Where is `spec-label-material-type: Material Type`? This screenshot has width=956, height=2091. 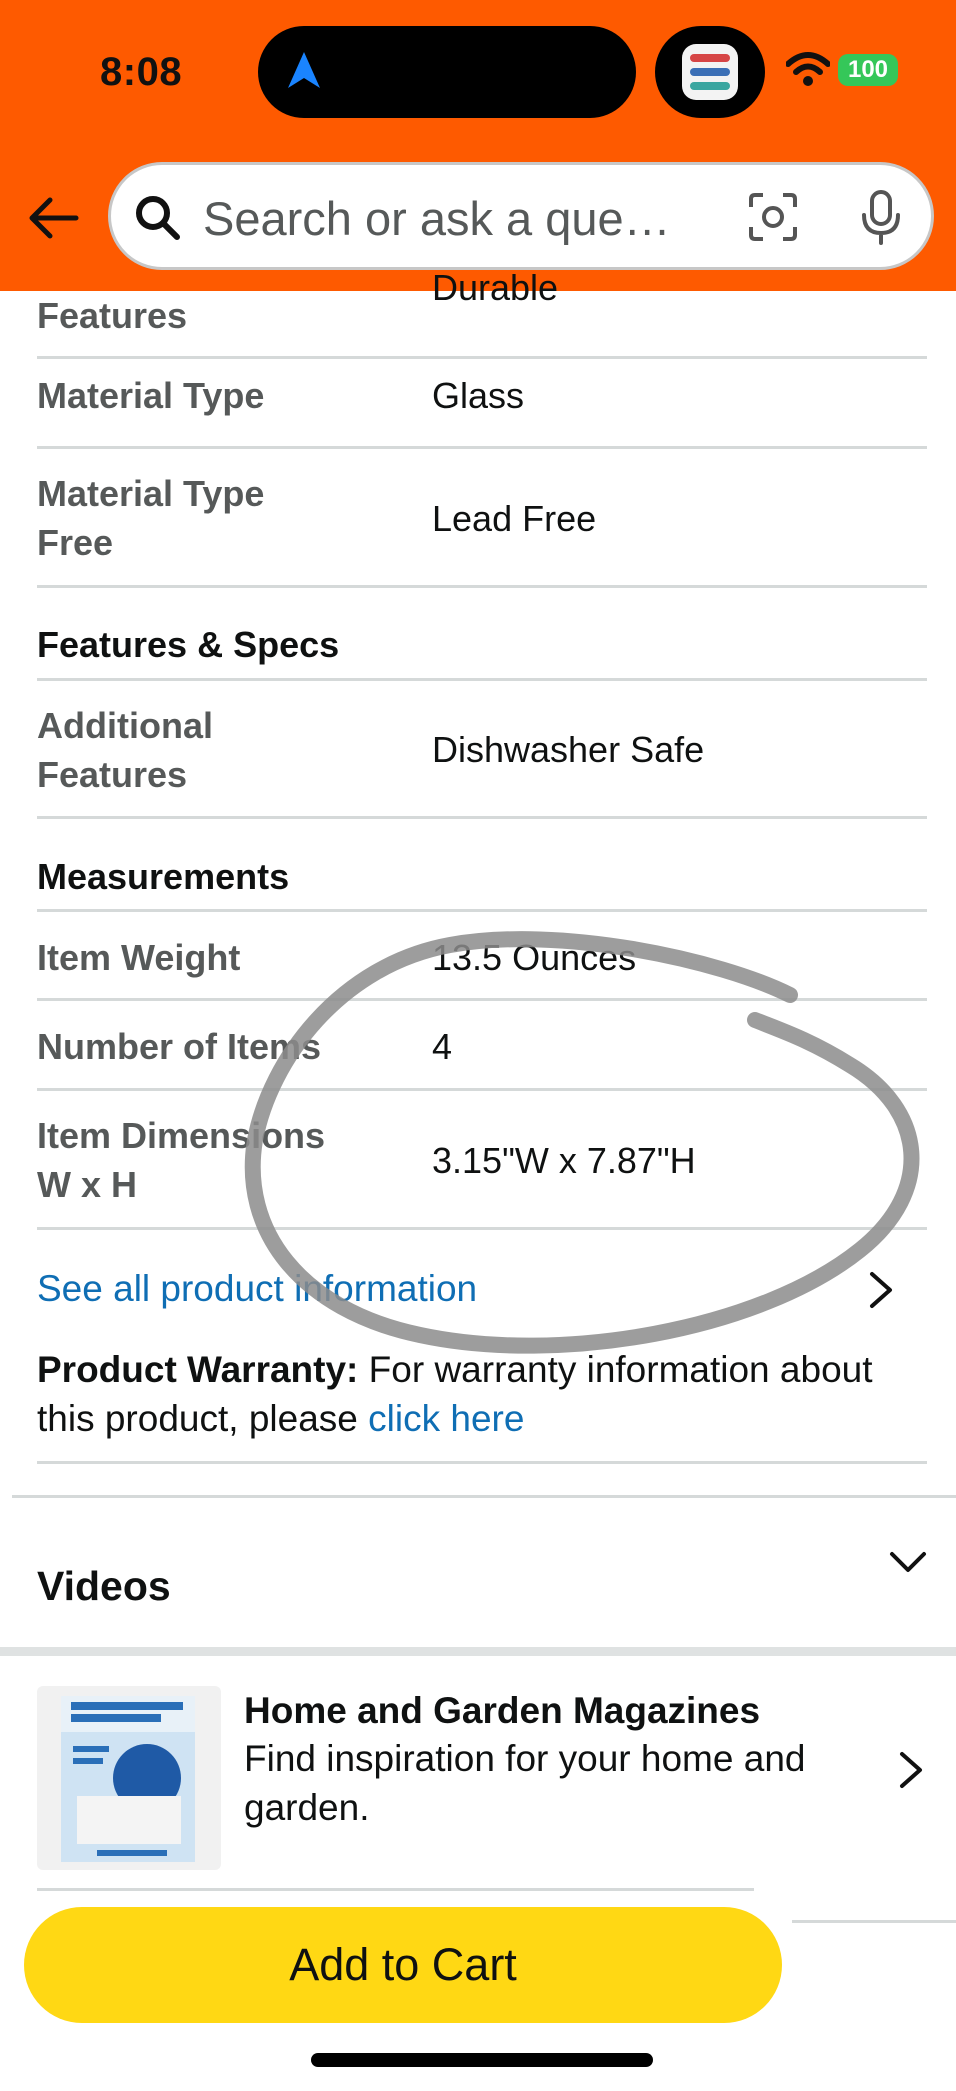 spec-label-material-type: Material Type is located at coordinates (151, 395).